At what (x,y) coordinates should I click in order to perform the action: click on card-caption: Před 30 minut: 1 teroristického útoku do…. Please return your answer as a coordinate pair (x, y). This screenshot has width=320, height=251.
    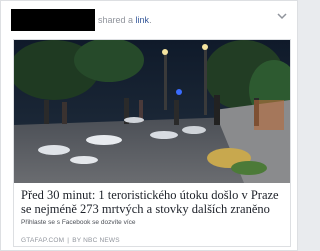
    Looking at the image, I should click on (153, 207).